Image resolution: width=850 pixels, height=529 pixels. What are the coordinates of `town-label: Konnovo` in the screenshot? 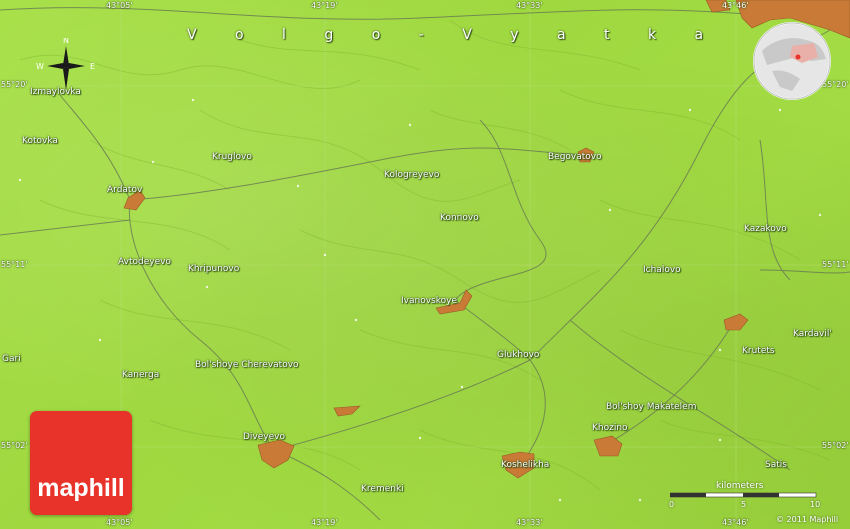 It's located at (459, 218).